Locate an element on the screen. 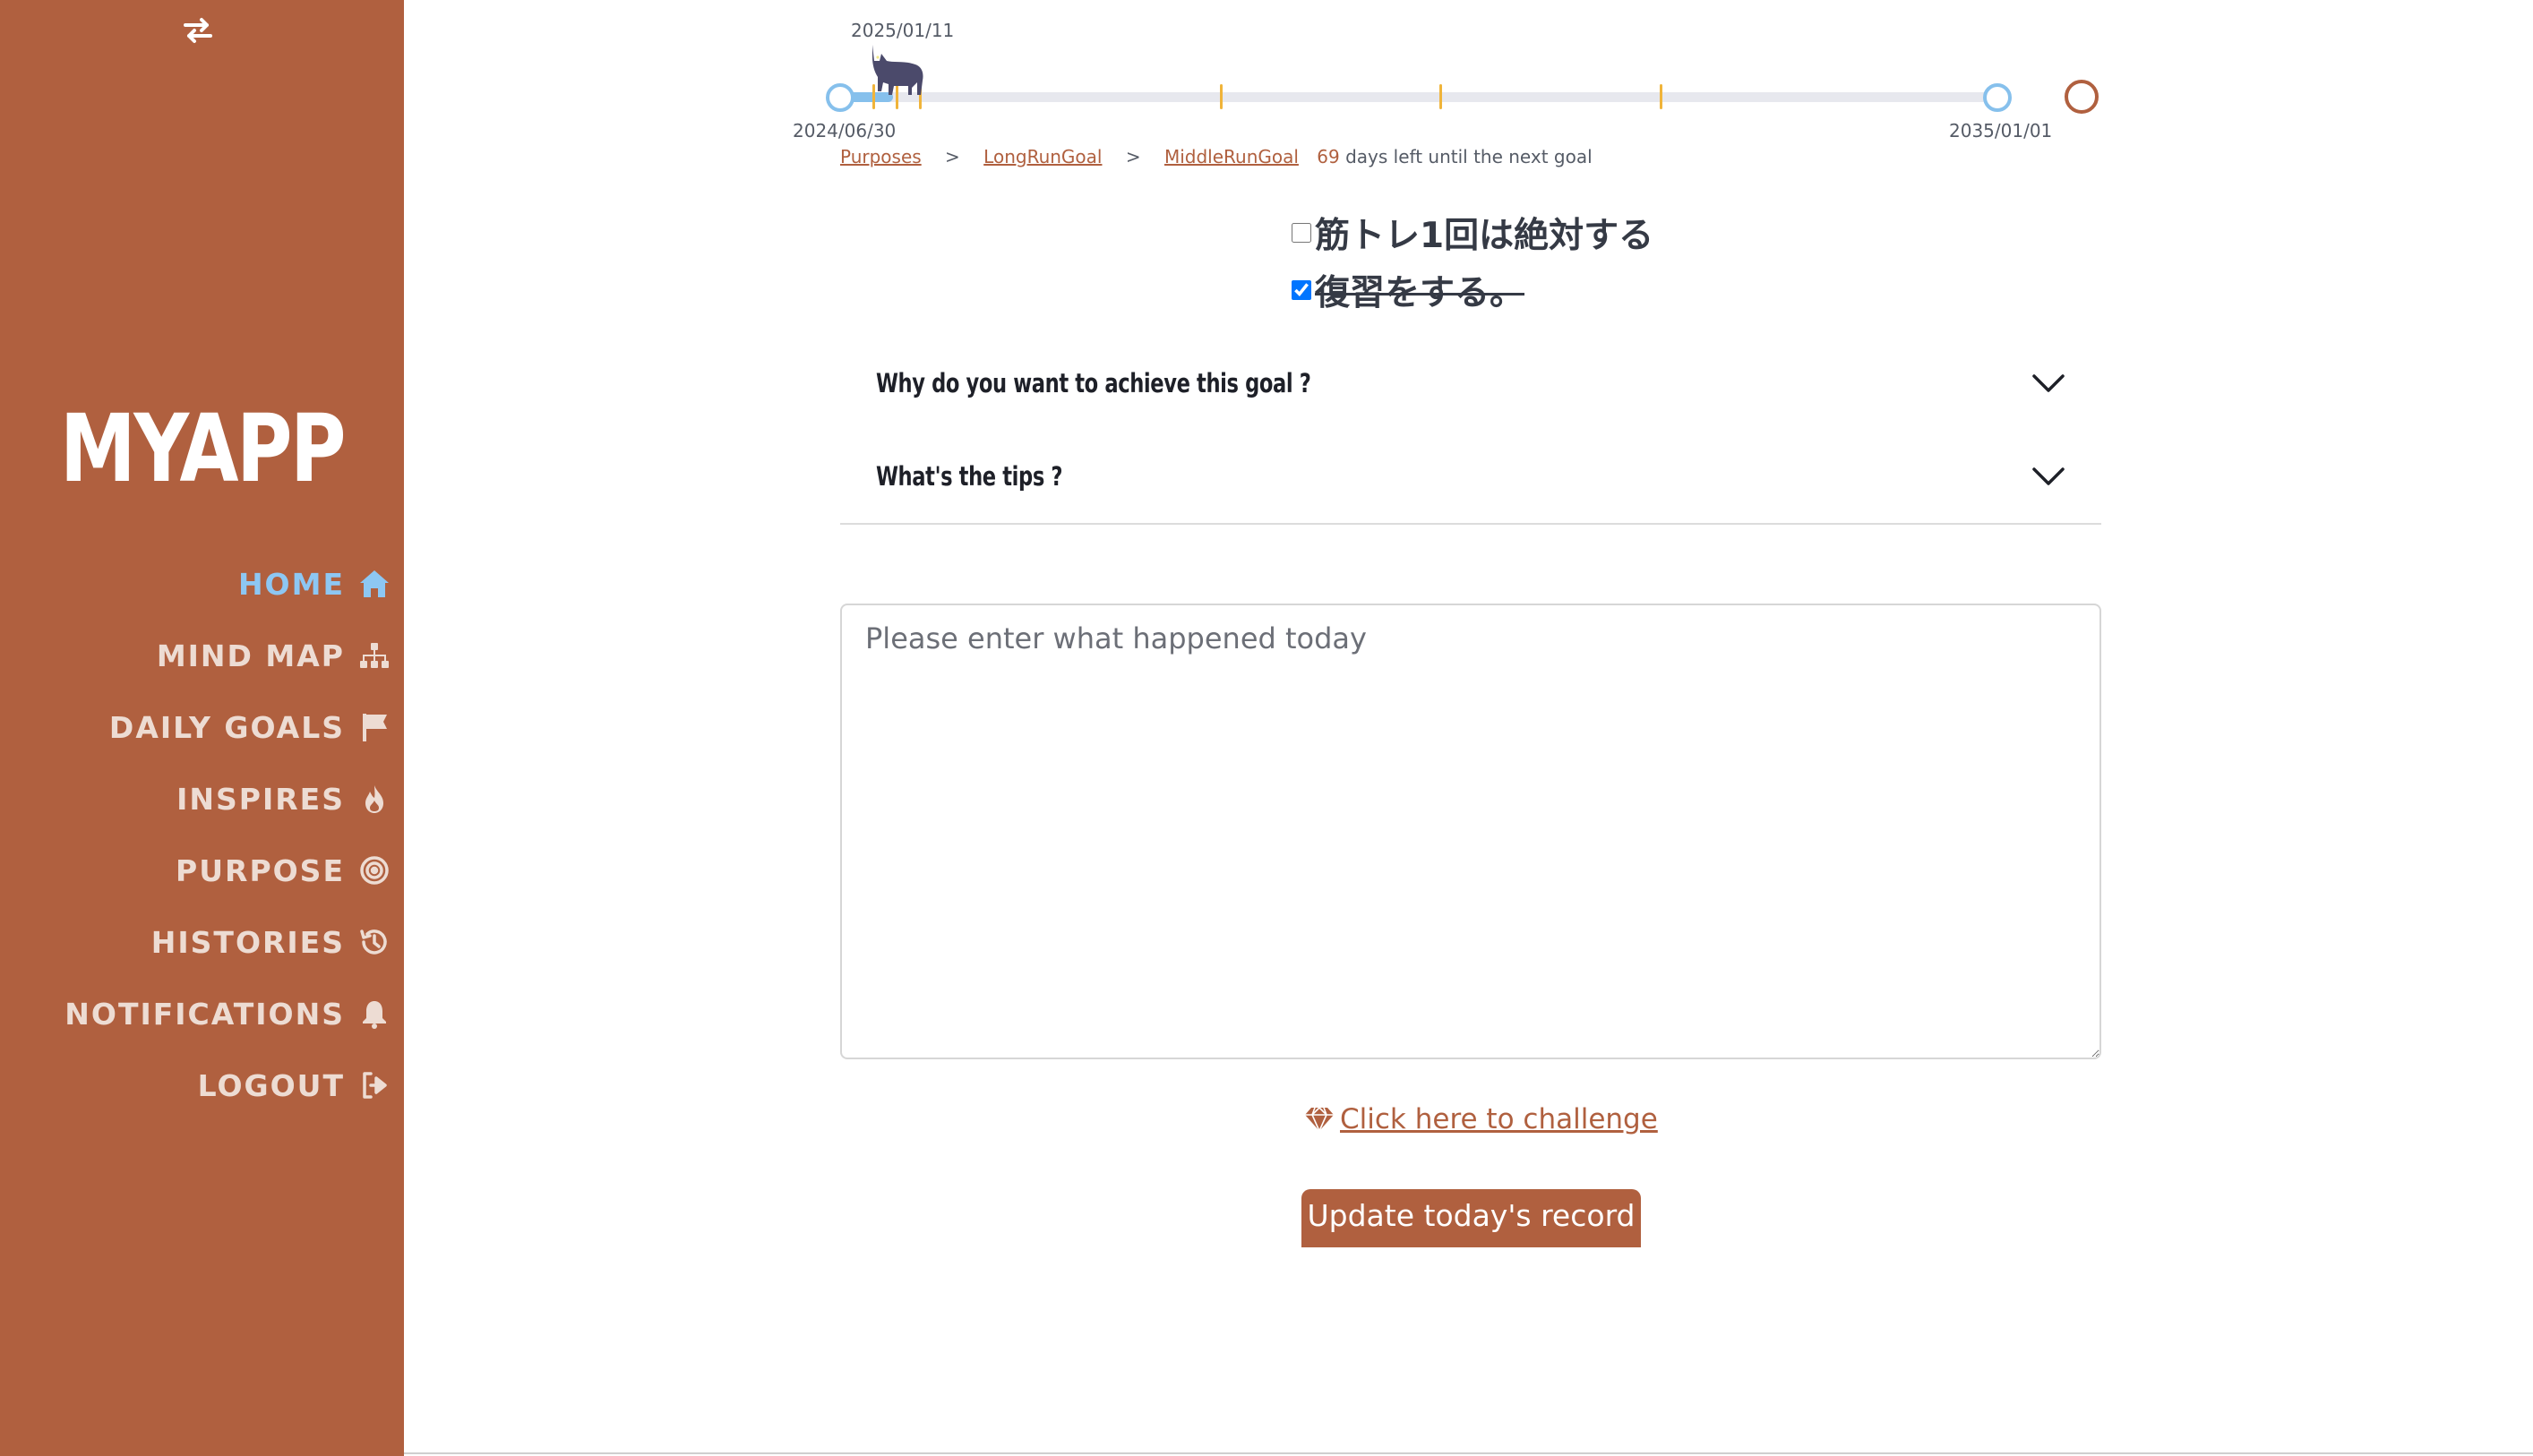  swap-arrows-icon is located at coordinates (198, 30).